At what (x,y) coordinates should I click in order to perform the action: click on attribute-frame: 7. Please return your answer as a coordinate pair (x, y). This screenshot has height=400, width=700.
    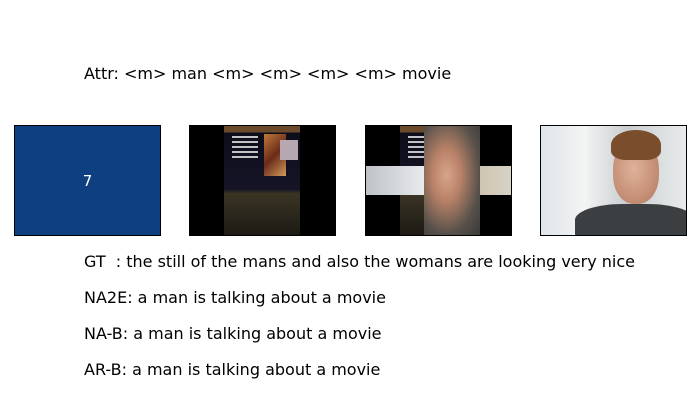
    Looking at the image, I should click on (87, 180).